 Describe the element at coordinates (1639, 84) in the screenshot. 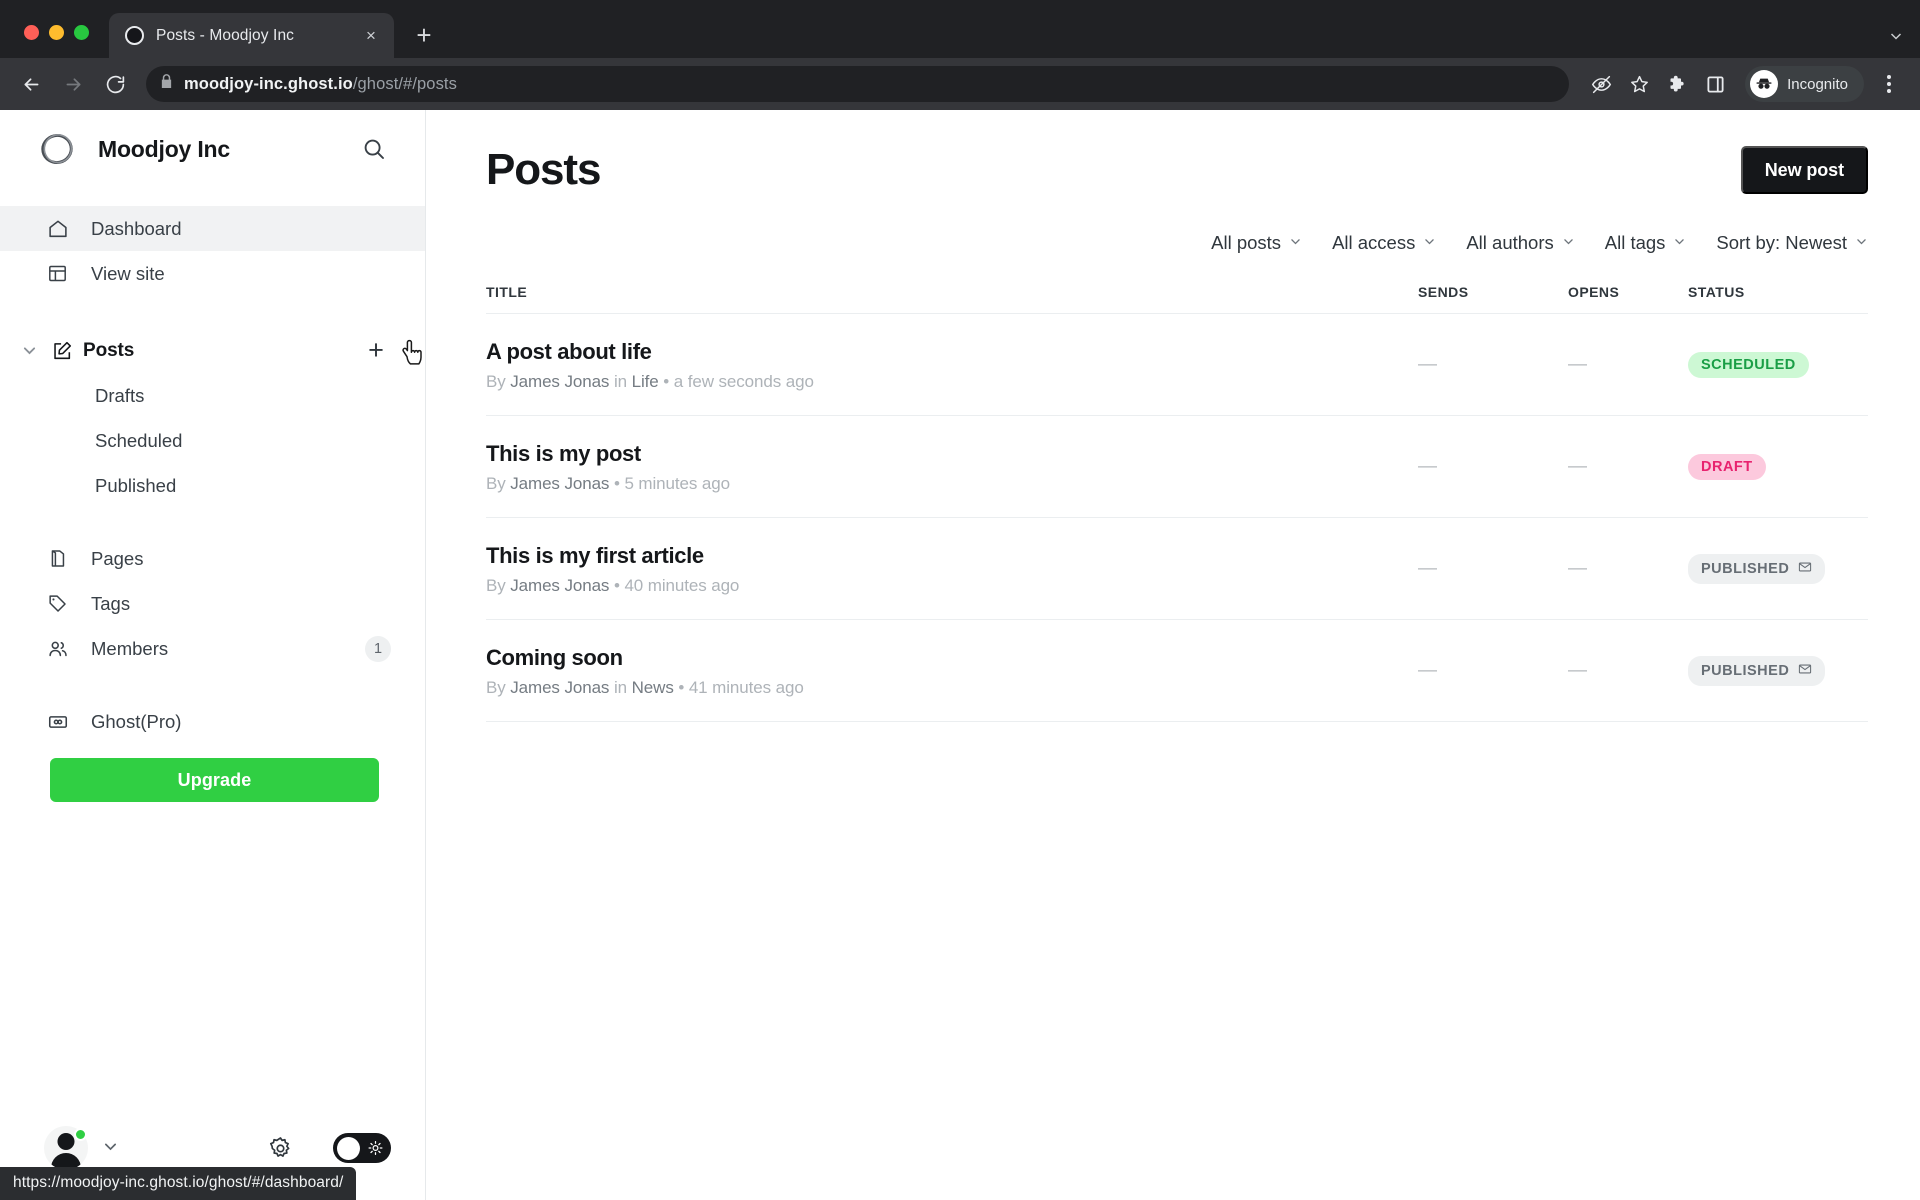

I see `bookmark-star-icon` at that location.